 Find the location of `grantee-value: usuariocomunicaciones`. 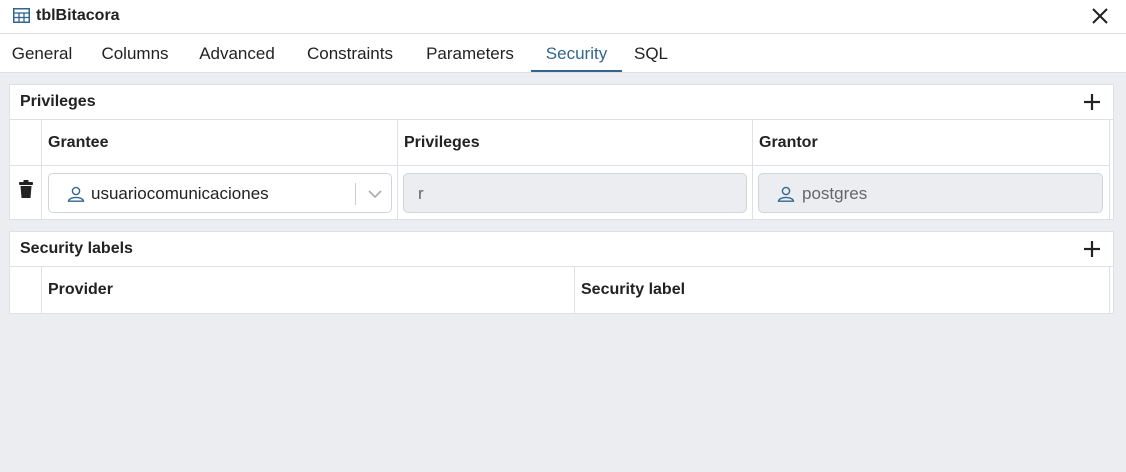

grantee-value: usuariocomunicaciones is located at coordinates (180, 193).